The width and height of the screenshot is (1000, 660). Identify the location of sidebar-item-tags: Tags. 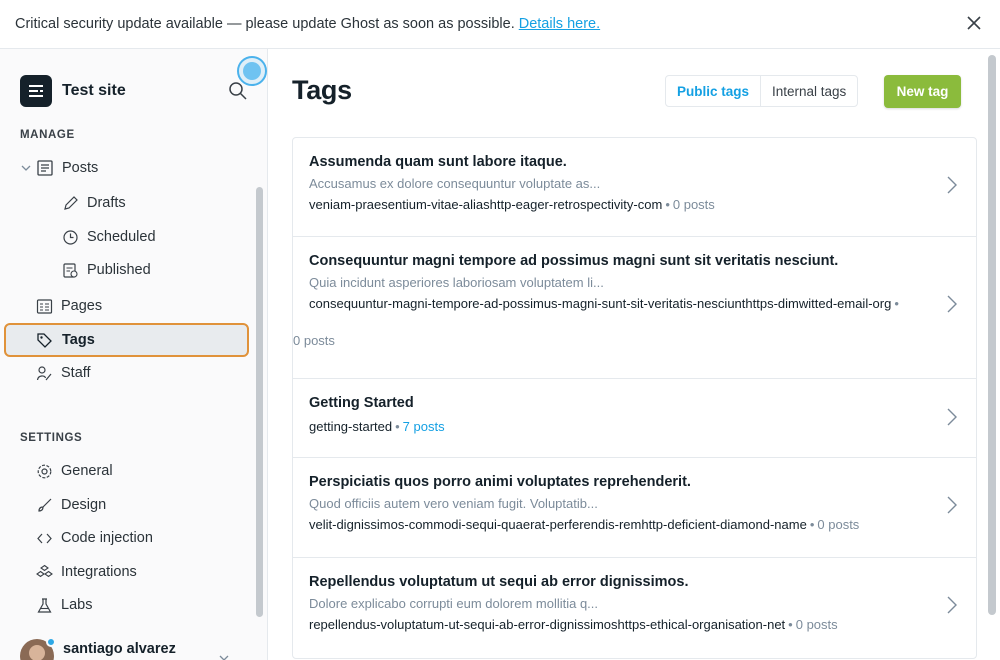
(126, 340).